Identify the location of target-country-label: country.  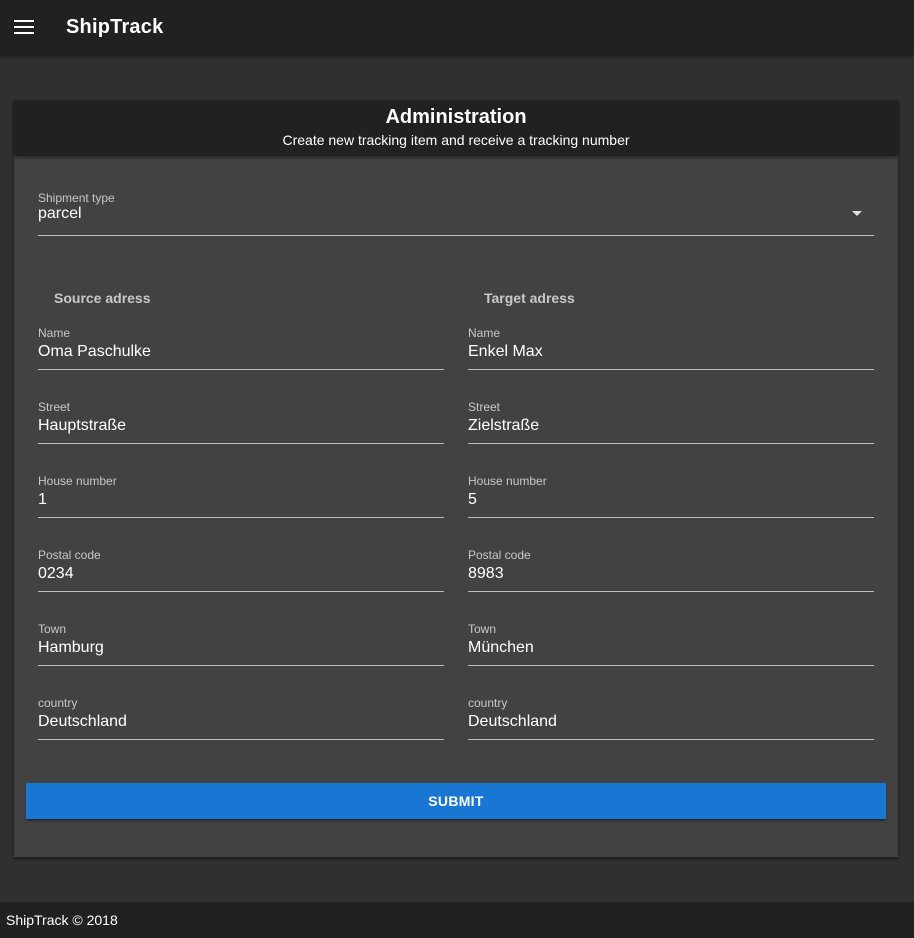
(488, 703).